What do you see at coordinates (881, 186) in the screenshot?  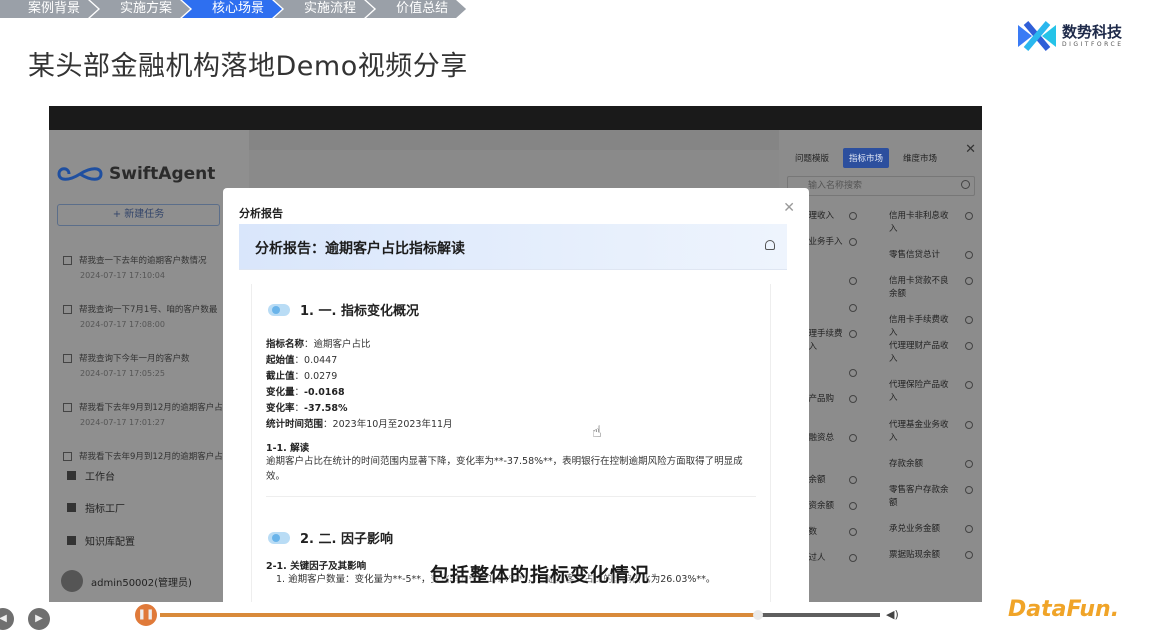 I see `metric-search-input: 输入名称搜索` at bounding box center [881, 186].